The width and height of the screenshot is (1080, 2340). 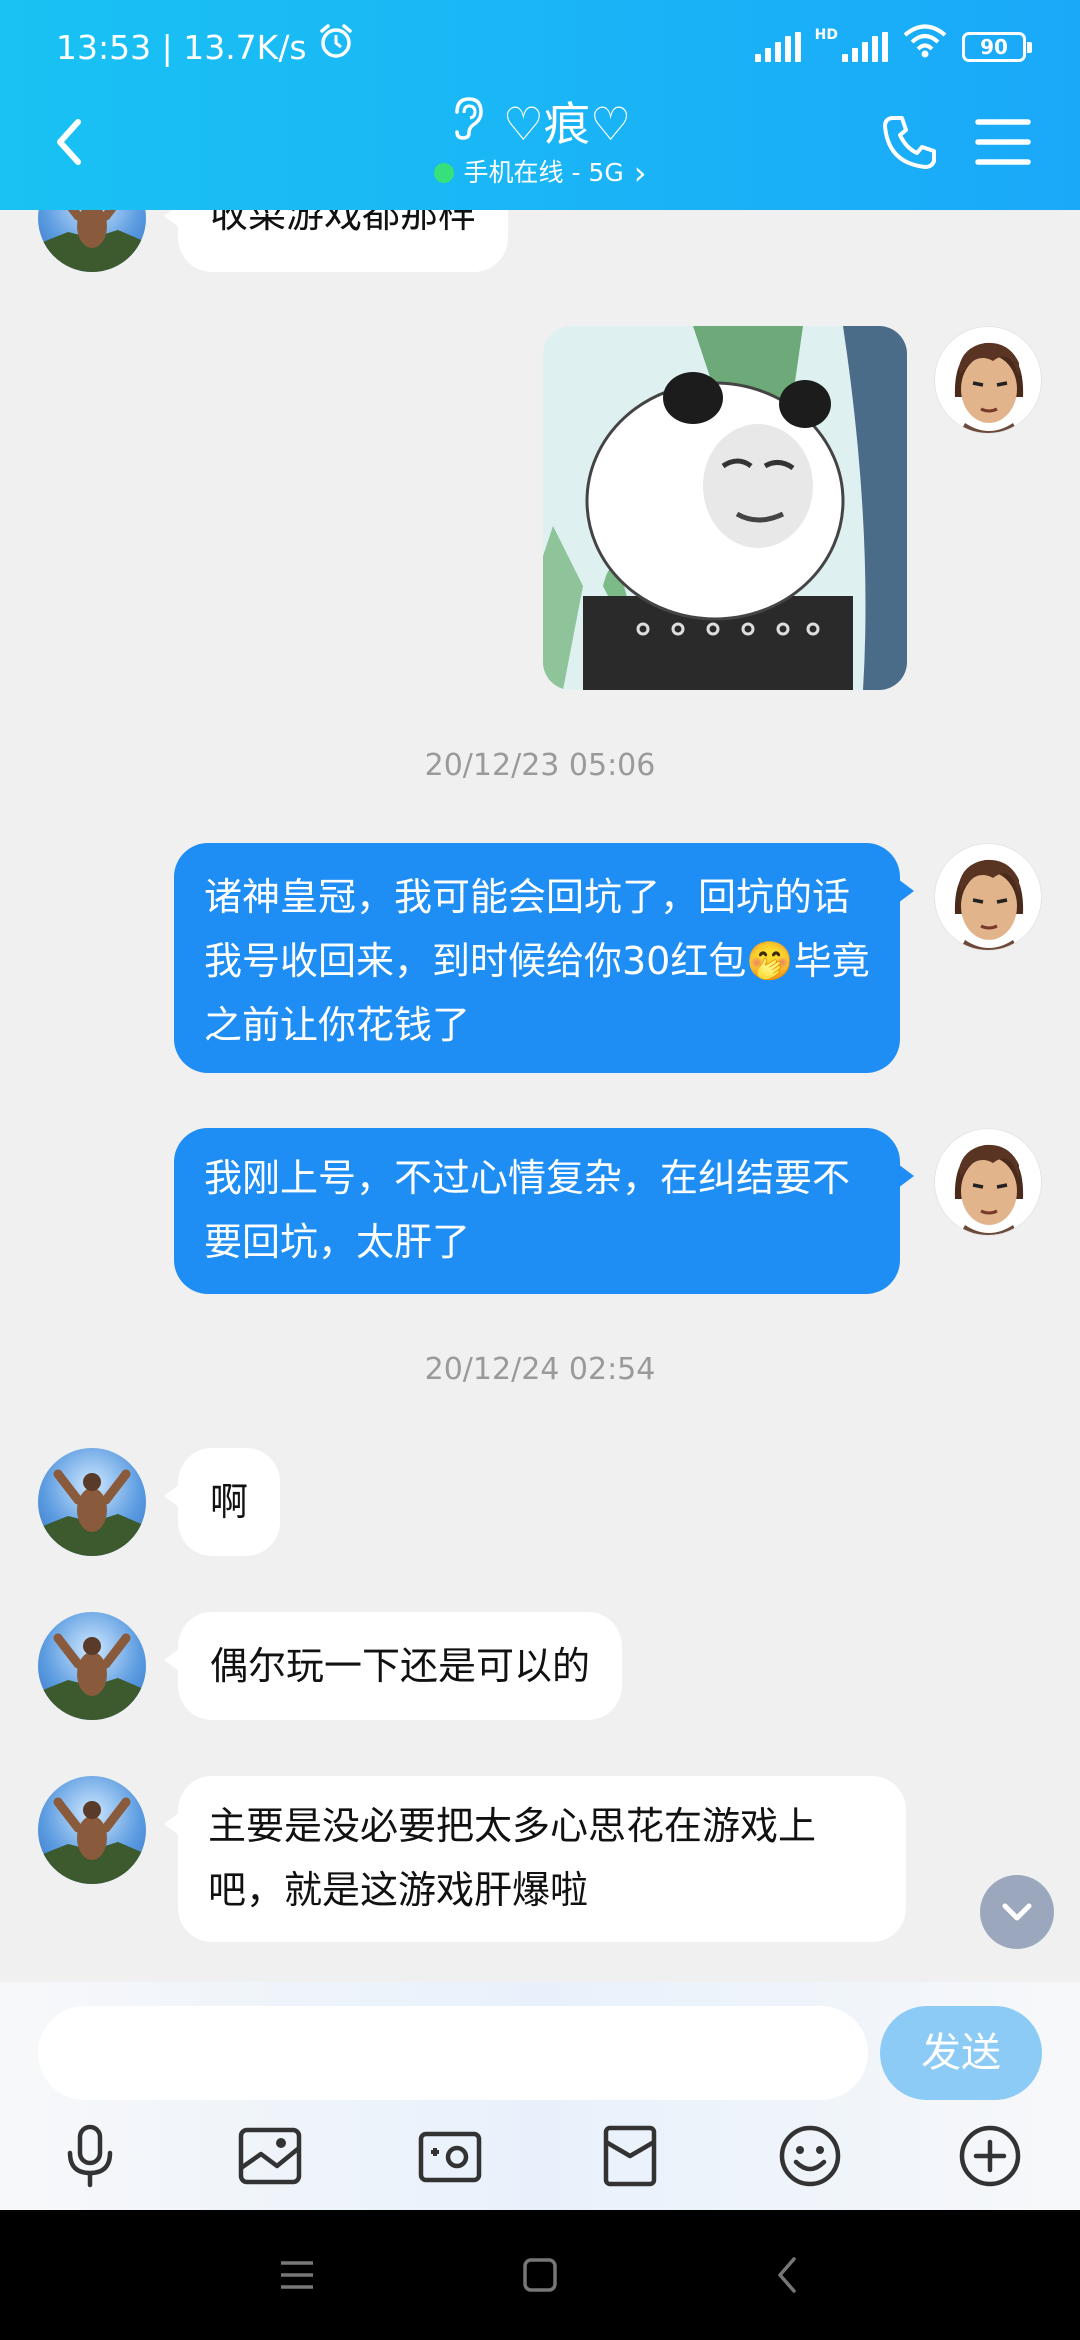 I want to click on message-bubble-incoming: 主要是没必要把太多心思花在游戏上吧，就是这游戏肝爆啦, so click(x=535, y=1859).